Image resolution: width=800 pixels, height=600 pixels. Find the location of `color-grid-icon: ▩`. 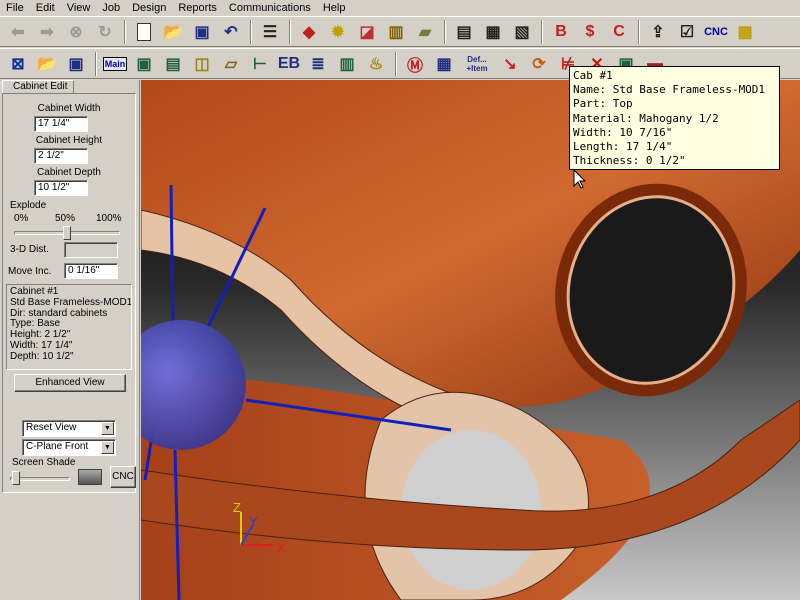

color-grid-icon: ▩ is located at coordinates (745, 32).